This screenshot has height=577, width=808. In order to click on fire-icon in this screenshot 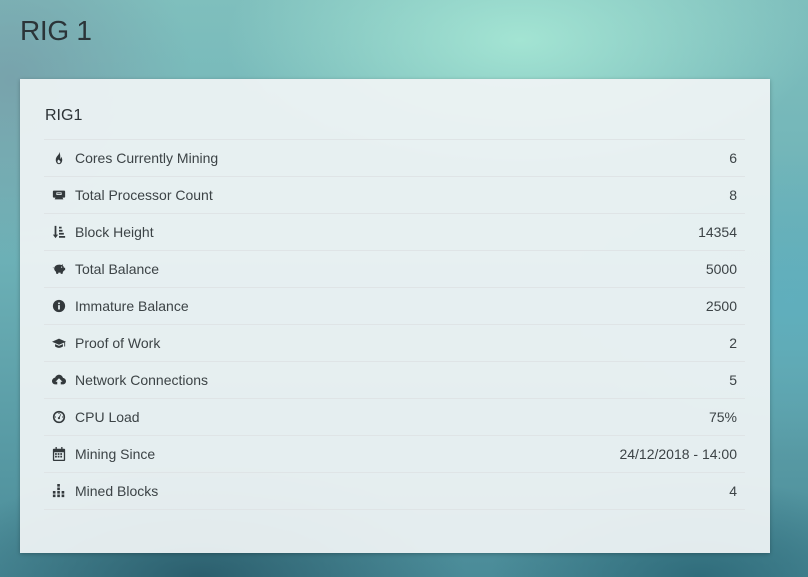, I will do `click(59, 158)`.